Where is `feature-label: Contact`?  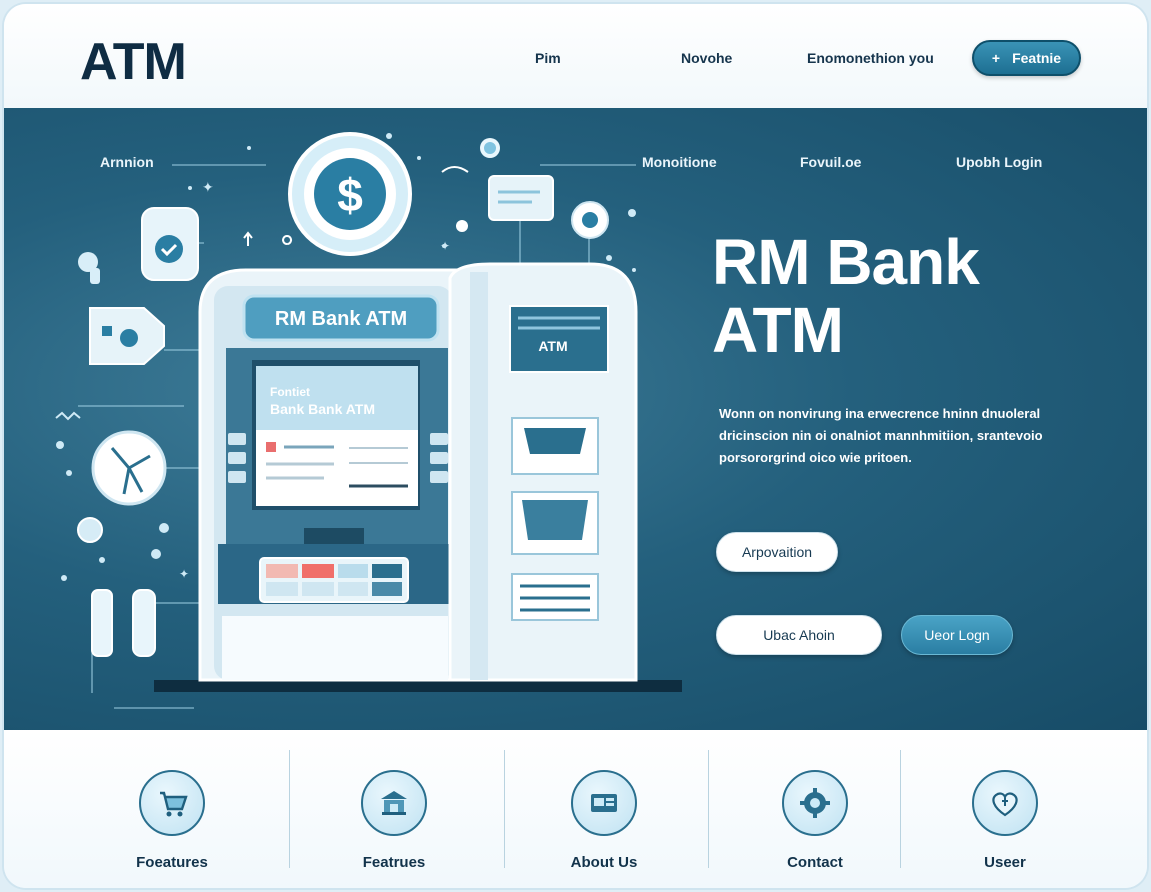 feature-label: Contact is located at coordinates (815, 862).